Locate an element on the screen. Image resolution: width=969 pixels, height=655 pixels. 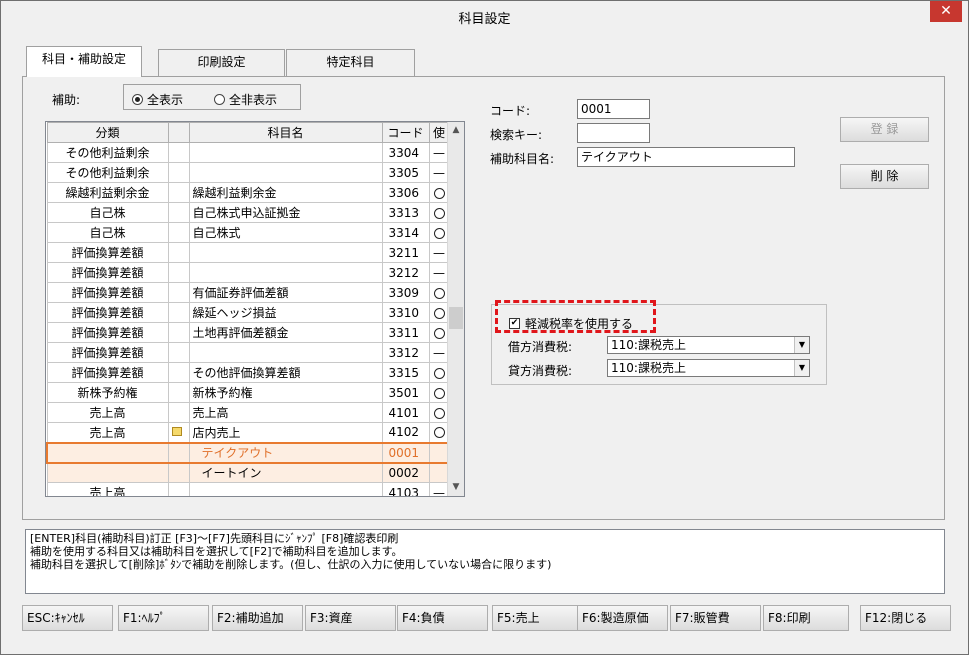
table-row: 評価換算差額 3212— is located at coordinates (248, 272).